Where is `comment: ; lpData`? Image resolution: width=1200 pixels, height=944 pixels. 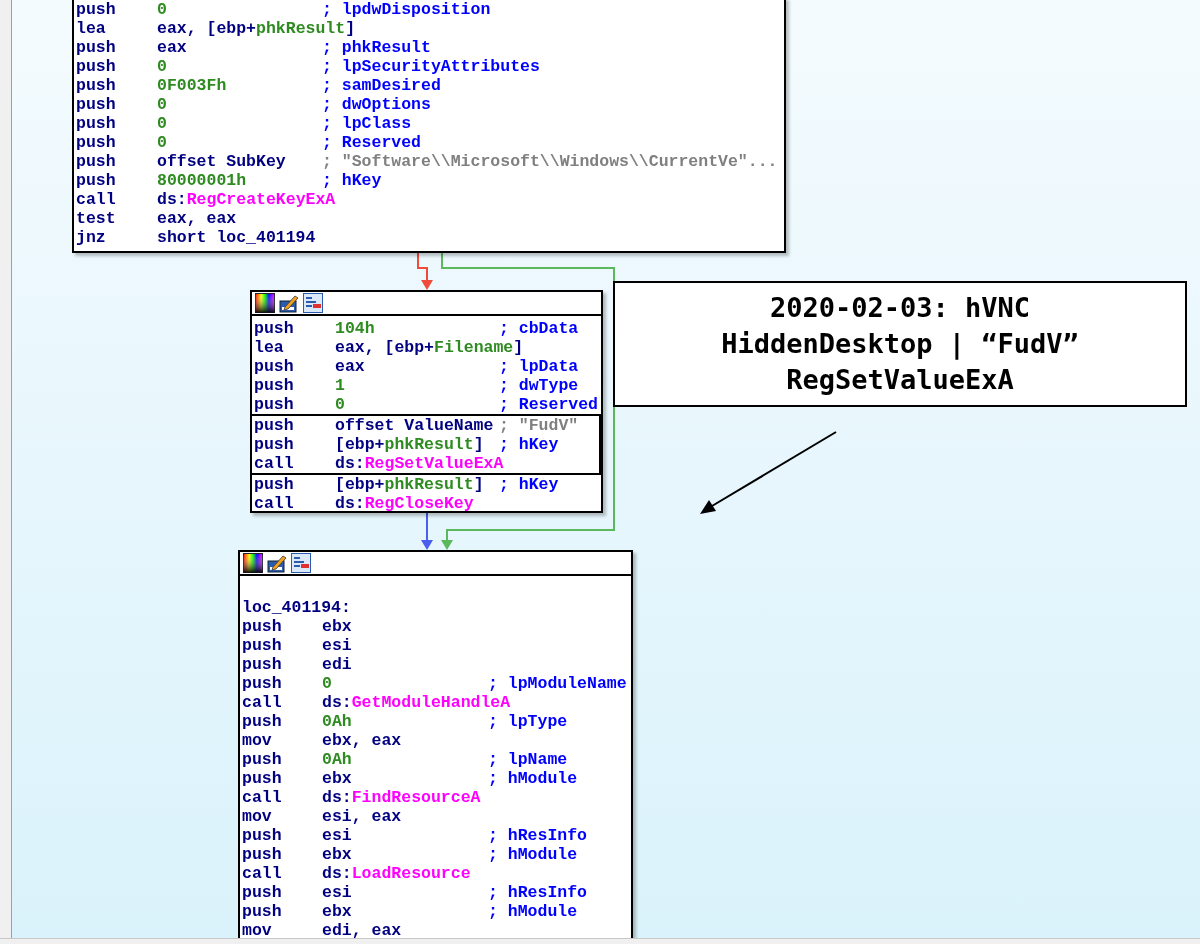
comment: ; lpData is located at coordinates (539, 366).